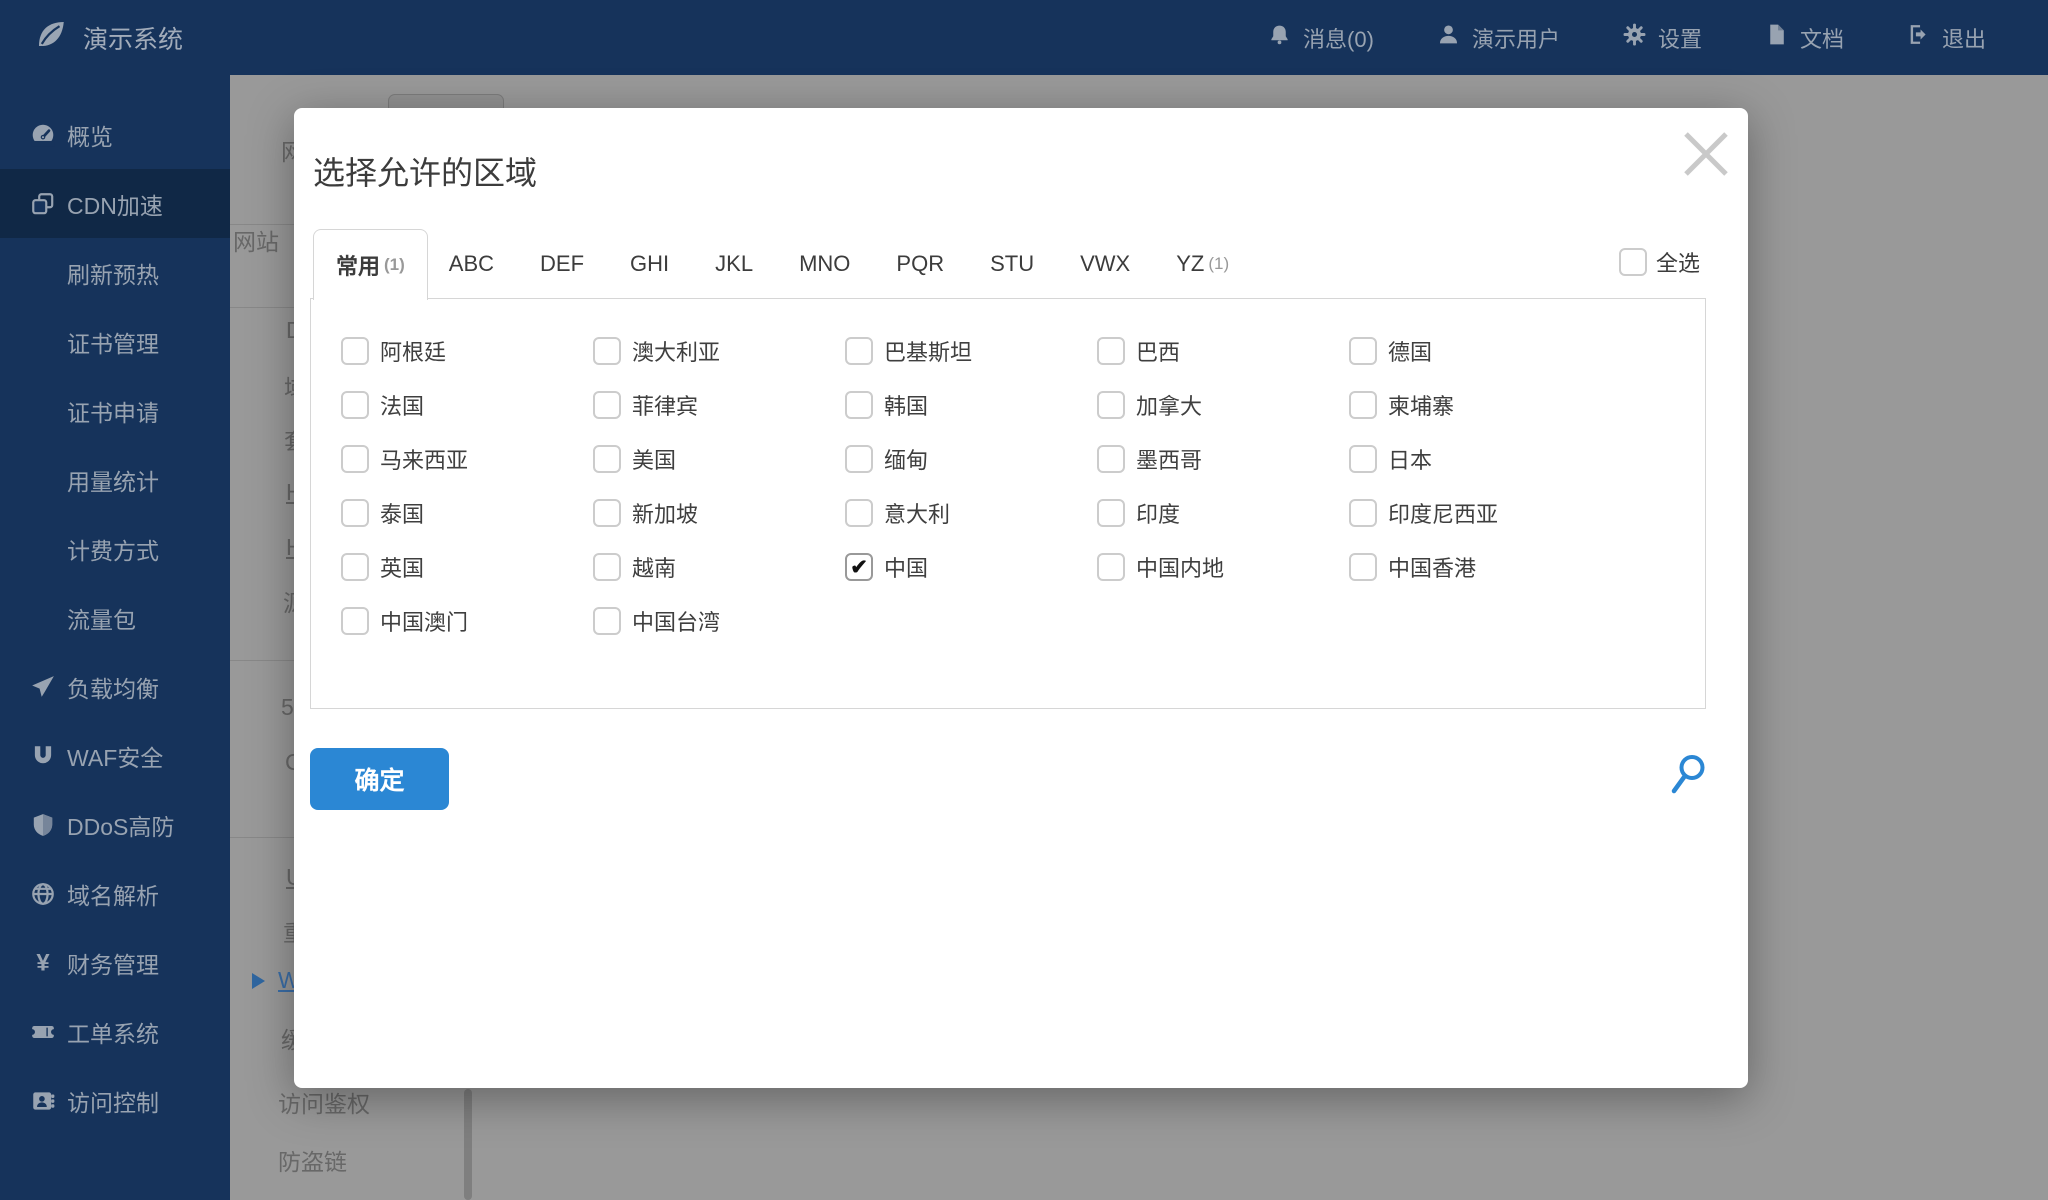 This screenshot has height=1200, width=2048. Describe the element at coordinates (719, 459) in the screenshot. I see `region-item-11: 美国` at that location.